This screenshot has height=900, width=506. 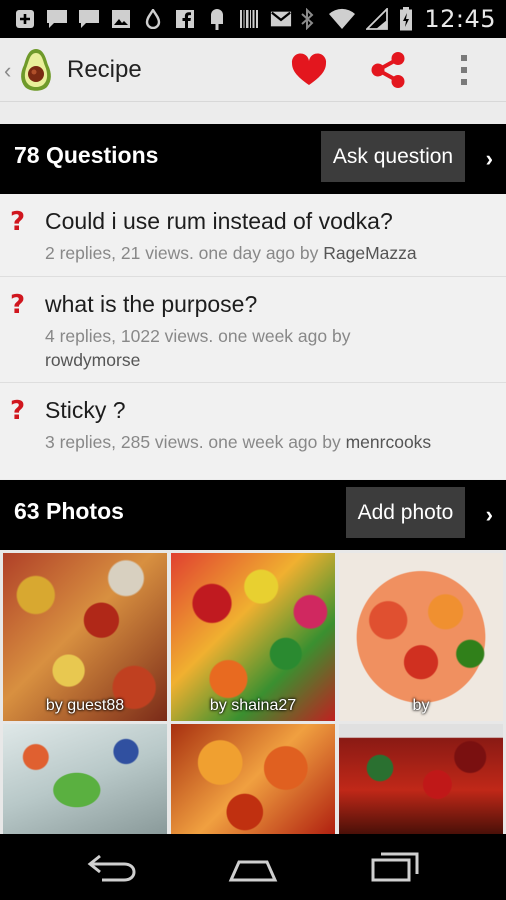 I want to click on status-bar: 12:45, so click(x=253, y=19).